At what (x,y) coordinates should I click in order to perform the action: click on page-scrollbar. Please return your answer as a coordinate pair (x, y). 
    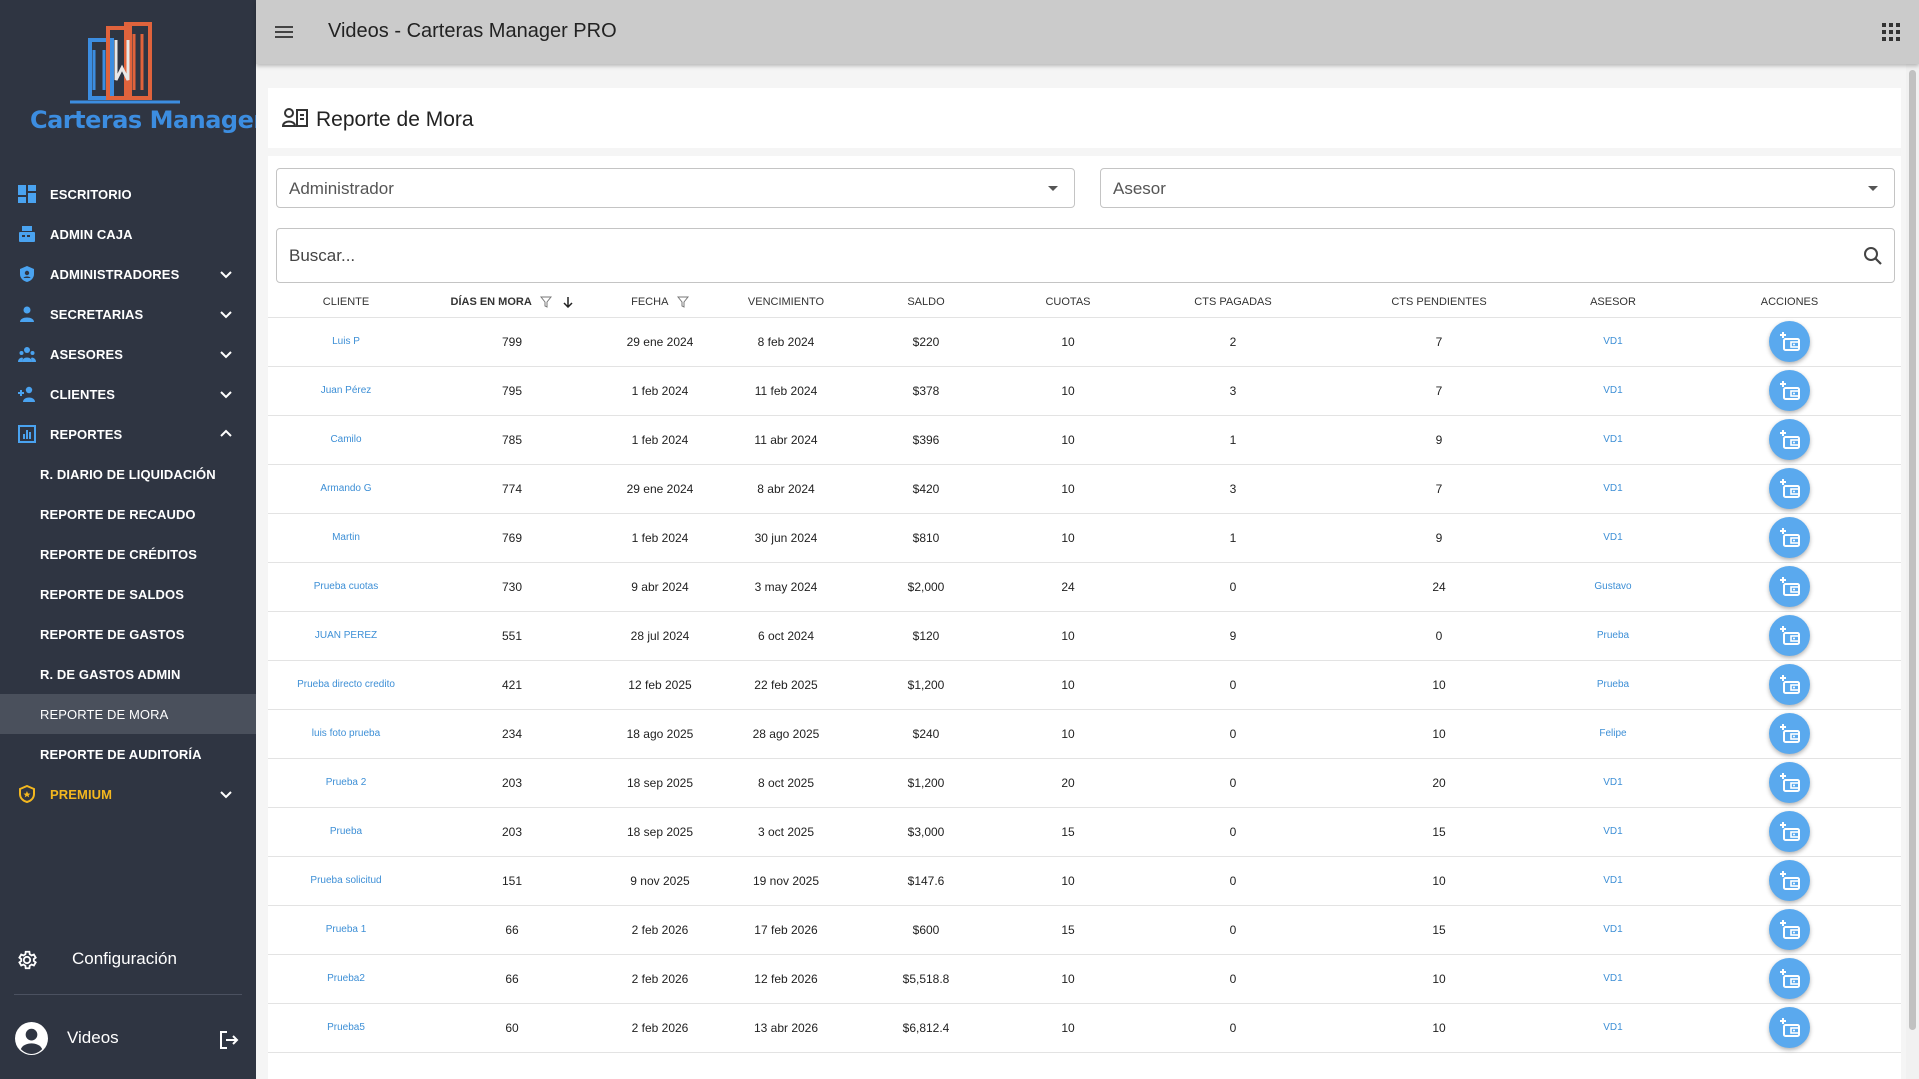
    Looking at the image, I should click on (1912, 571).